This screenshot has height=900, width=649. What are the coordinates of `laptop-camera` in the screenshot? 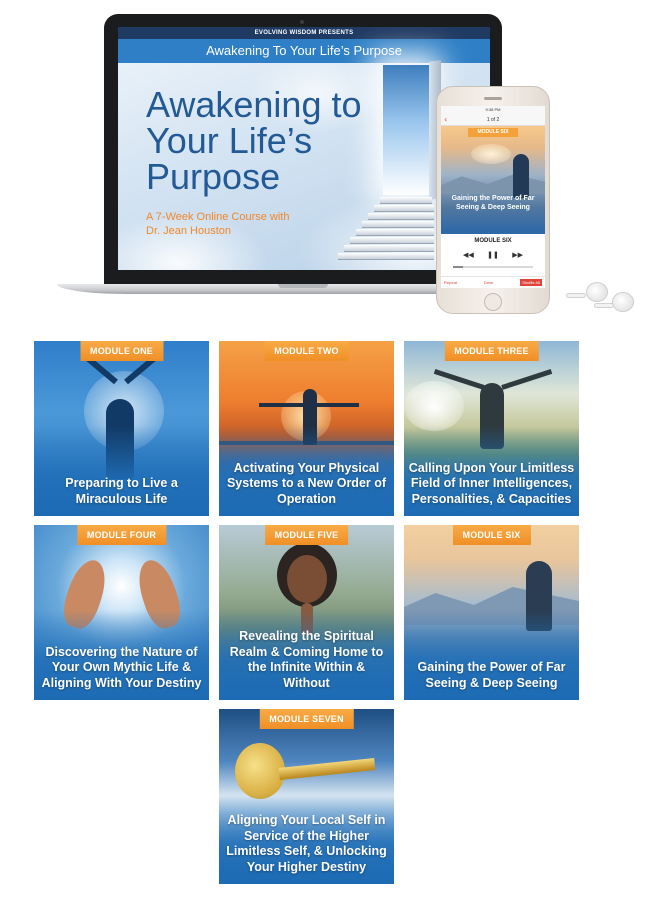 It's located at (302, 22).